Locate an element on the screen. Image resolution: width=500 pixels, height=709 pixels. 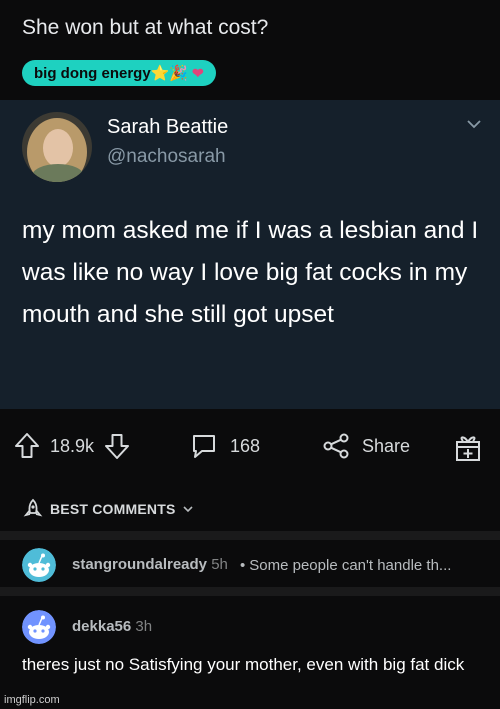
vote-group: 18.9k is located at coordinates (72, 446).